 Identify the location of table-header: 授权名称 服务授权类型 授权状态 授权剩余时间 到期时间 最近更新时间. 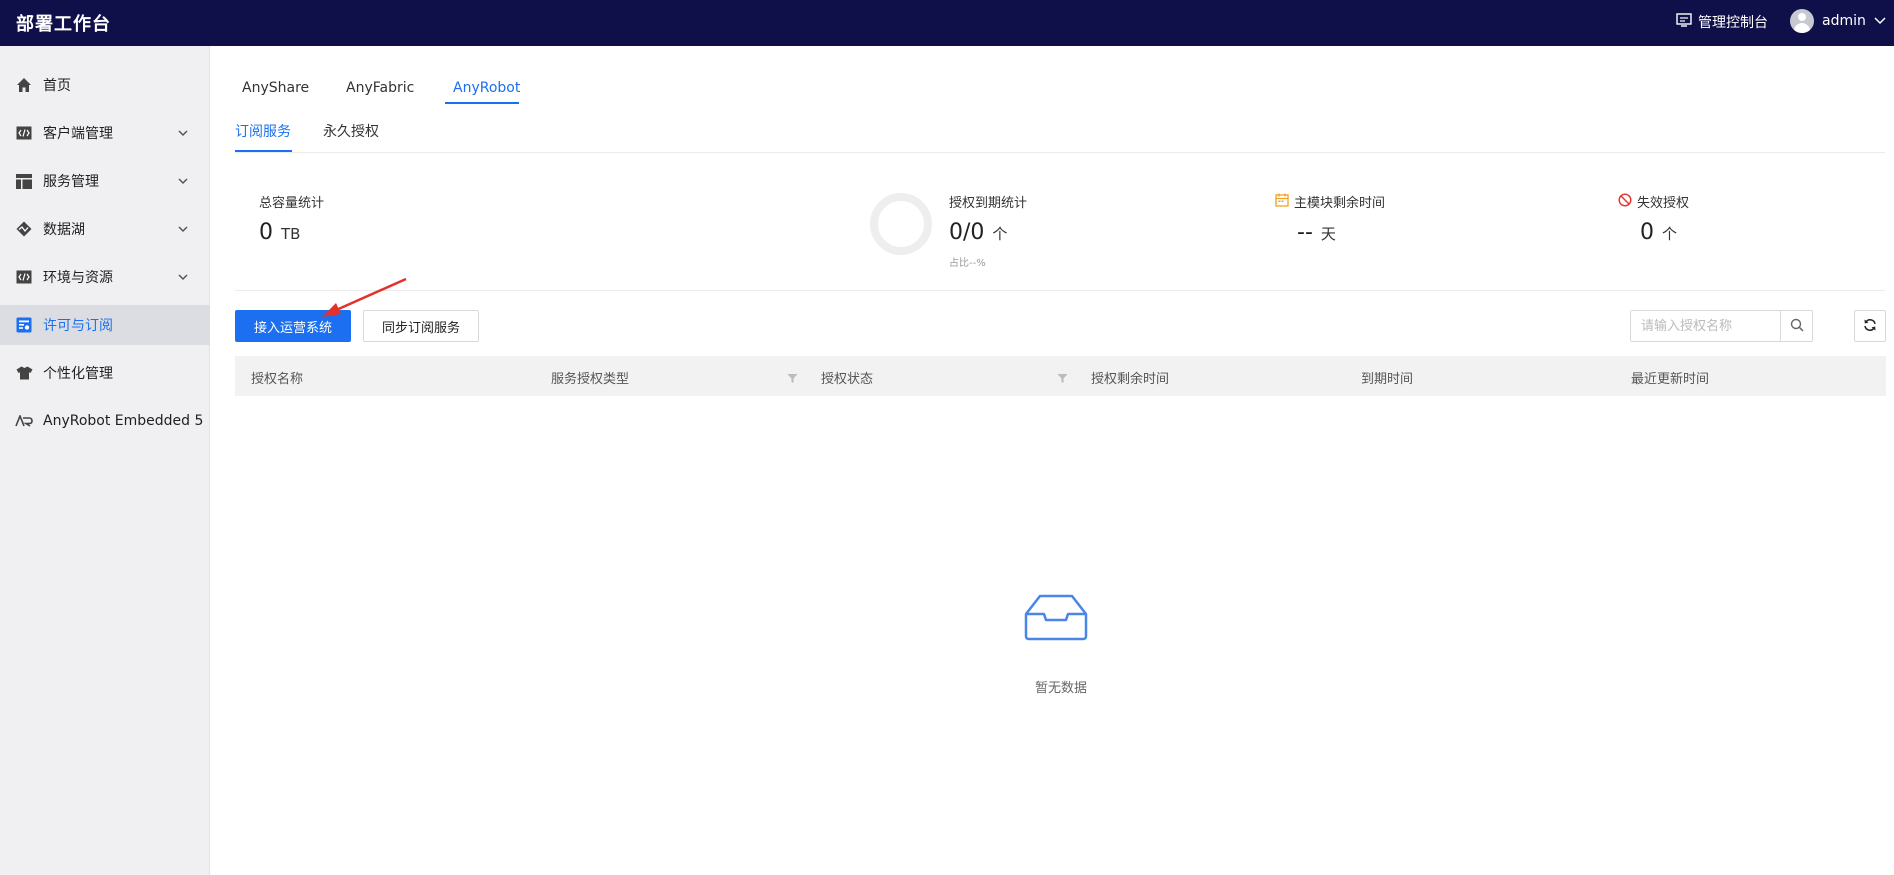
(1060, 376).